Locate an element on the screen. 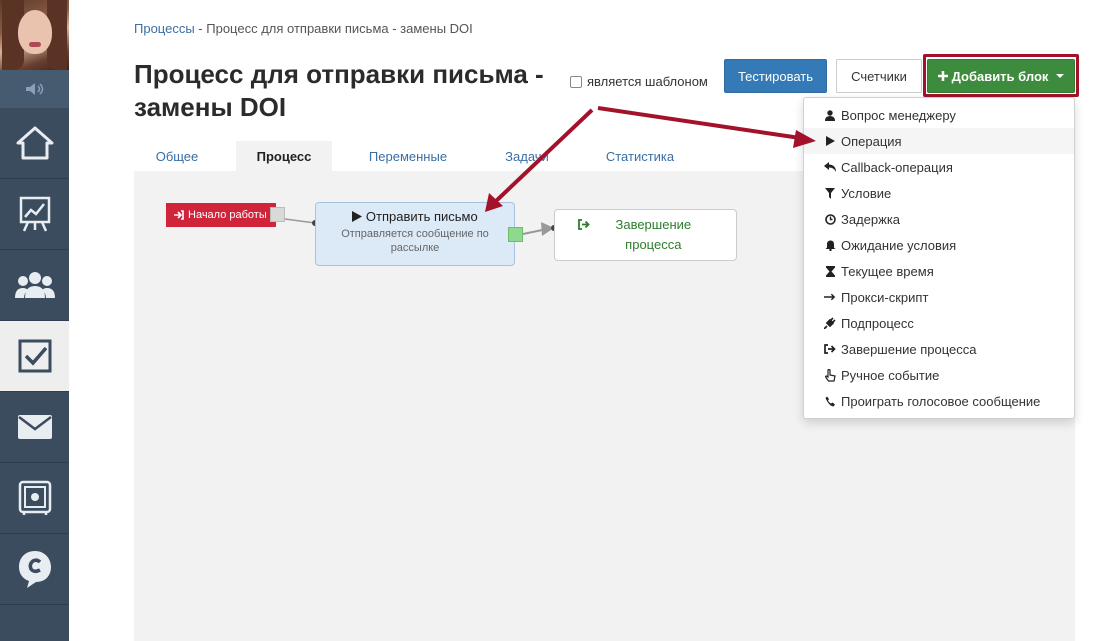  start-output-port is located at coordinates (277, 214).